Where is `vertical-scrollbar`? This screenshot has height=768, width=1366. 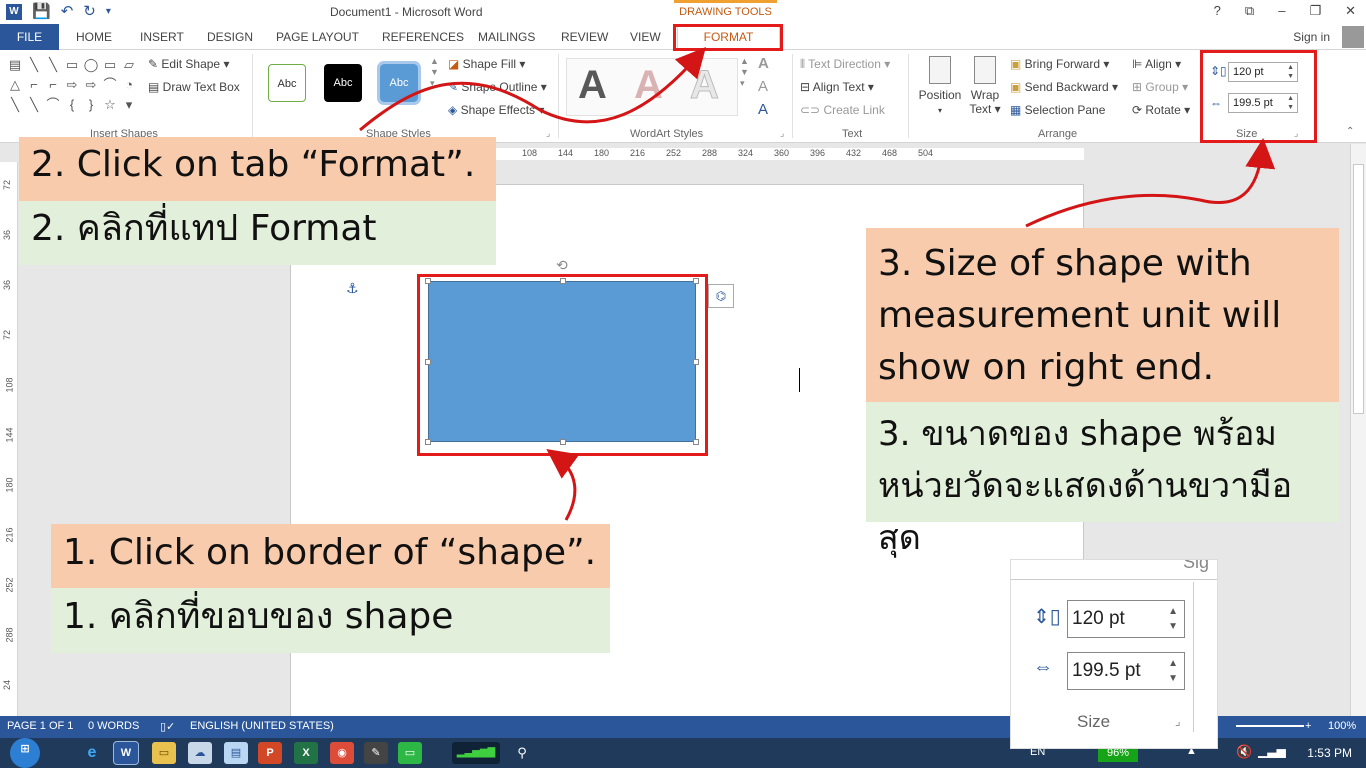
vertical-scrollbar is located at coordinates (1358, 430).